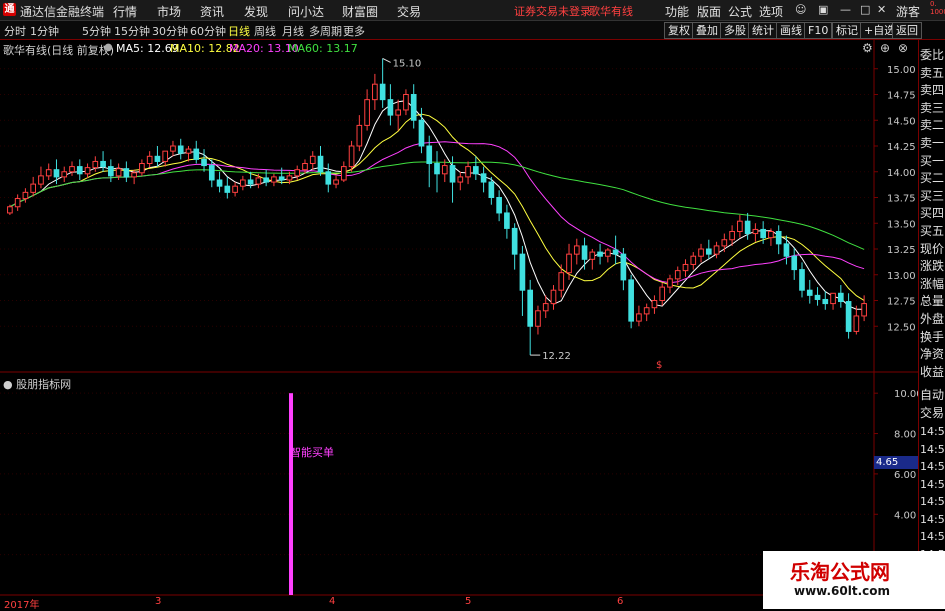  What do you see at coordinates (845, 9) in the screenshot?
I see `minimize-icon: —` at bounding box center [845, 9].